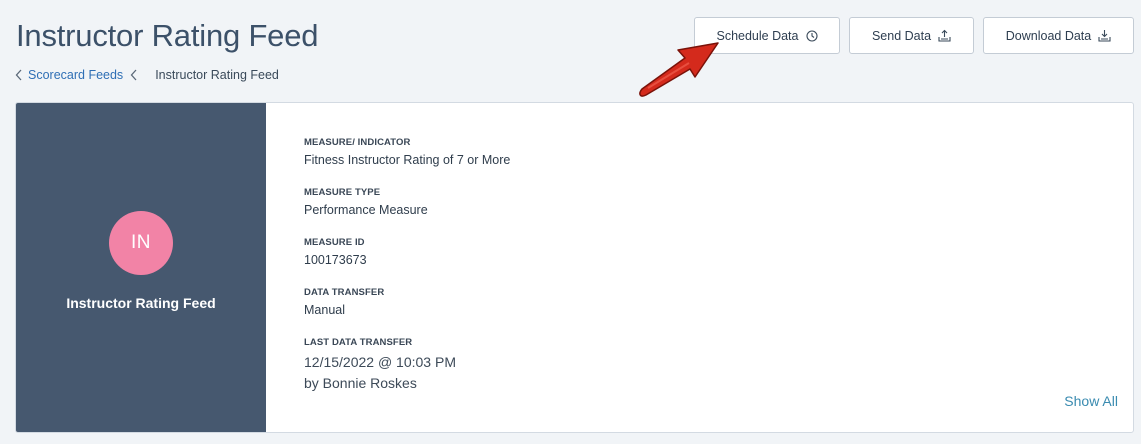 The width and height of the screenshot is (1141, 444). What do you see at coordinates (344, 292) in the screenshot?
I see `field-label: DATA TRANSFER` at bounding box center [344, 292].